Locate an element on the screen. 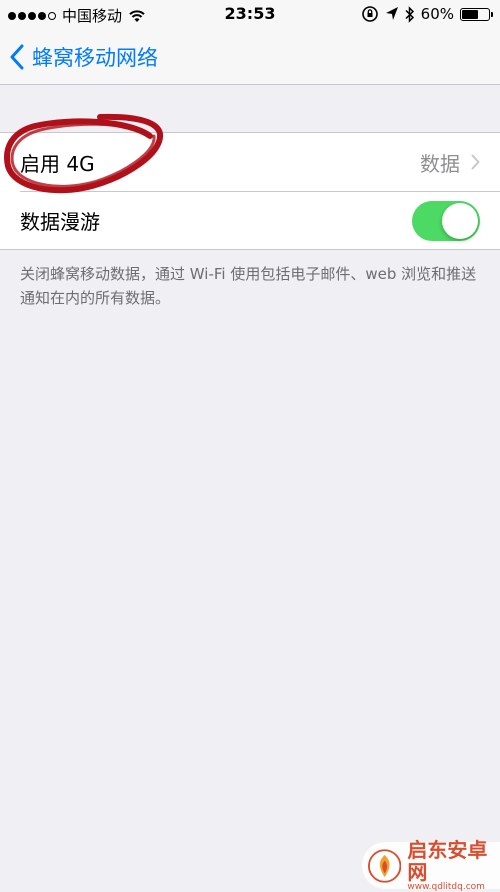 Image resolution: width=500 pixels, height=892 pixels. nav-bar: 蜂窝移动网络 is located at coordinates (250, 57).